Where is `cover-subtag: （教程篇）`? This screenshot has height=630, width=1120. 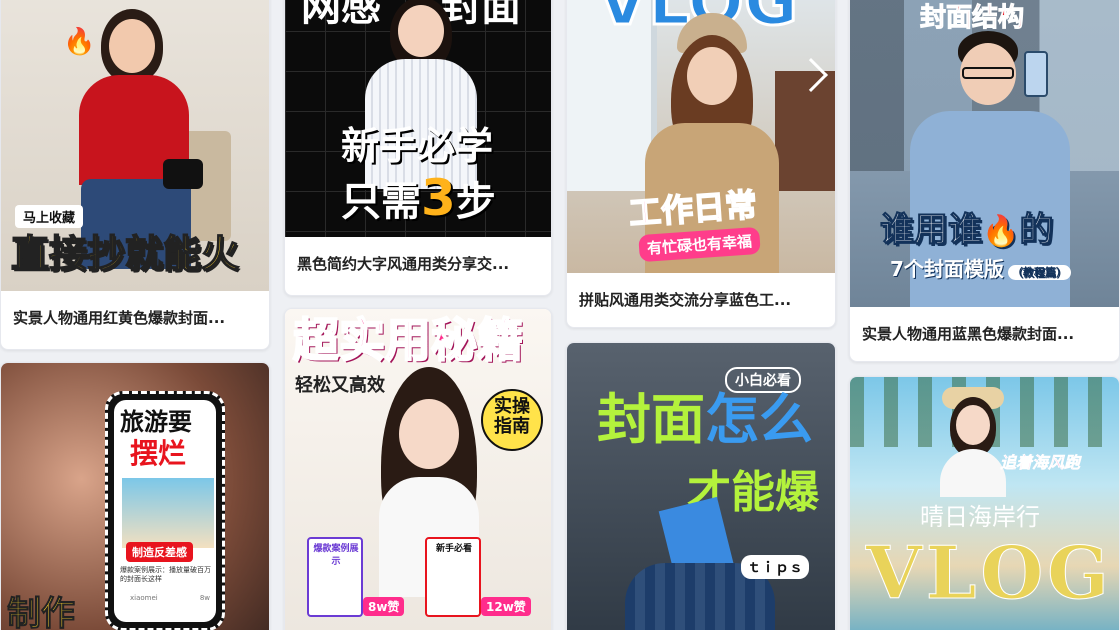 cover-subtag: （教程篇） is located at coordinates (1039, 272).